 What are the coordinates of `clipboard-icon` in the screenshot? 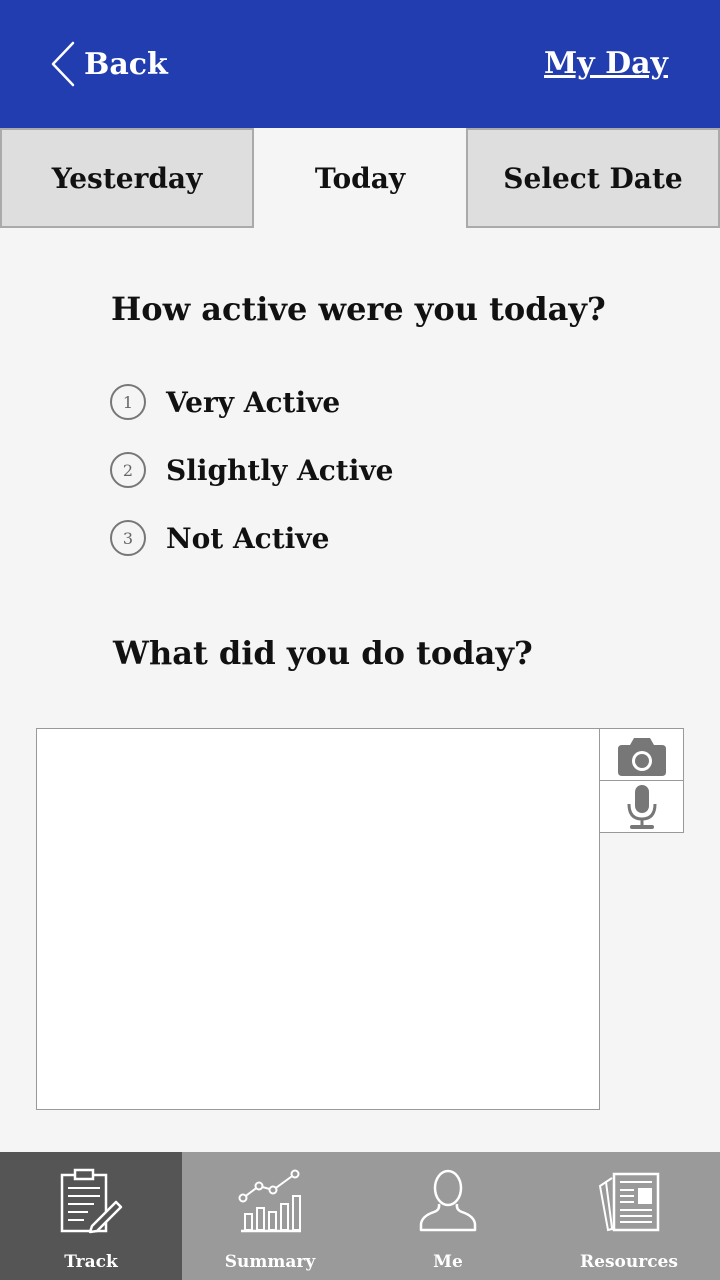 It's located at (91, 1201).